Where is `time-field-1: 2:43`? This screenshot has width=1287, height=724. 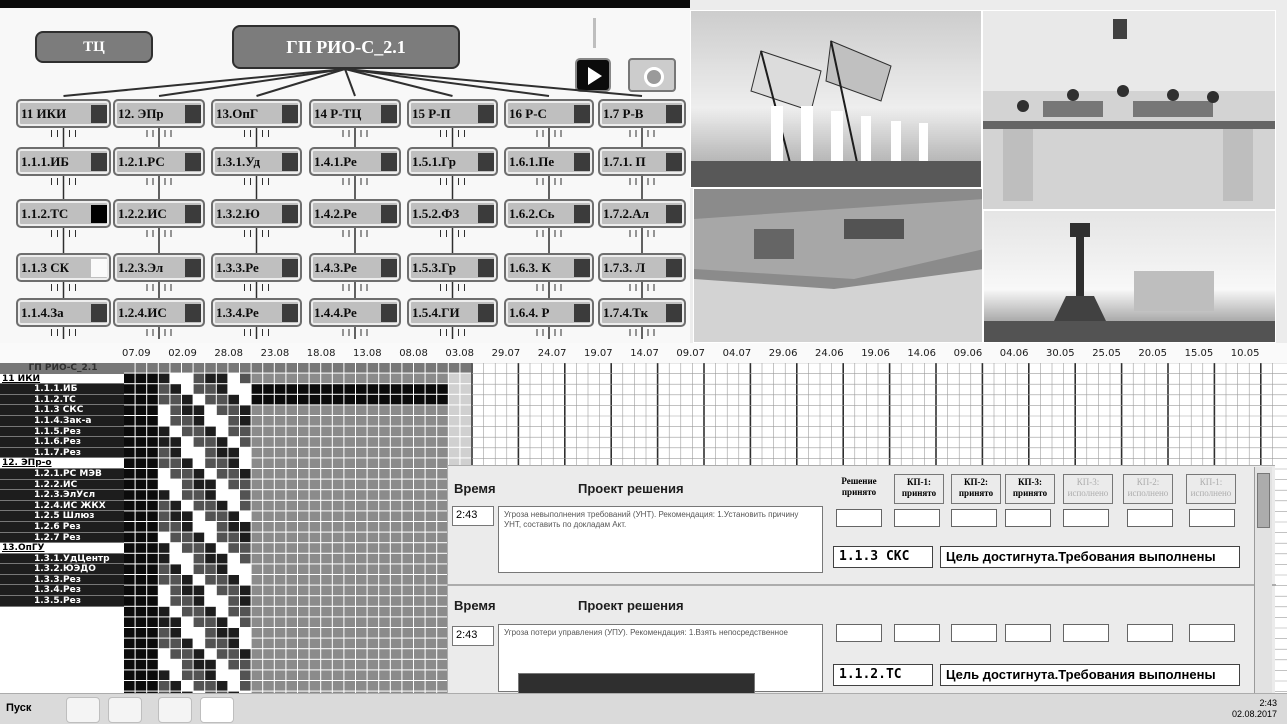
time-field-1: 2:43 is located at coordinates (473, 516).